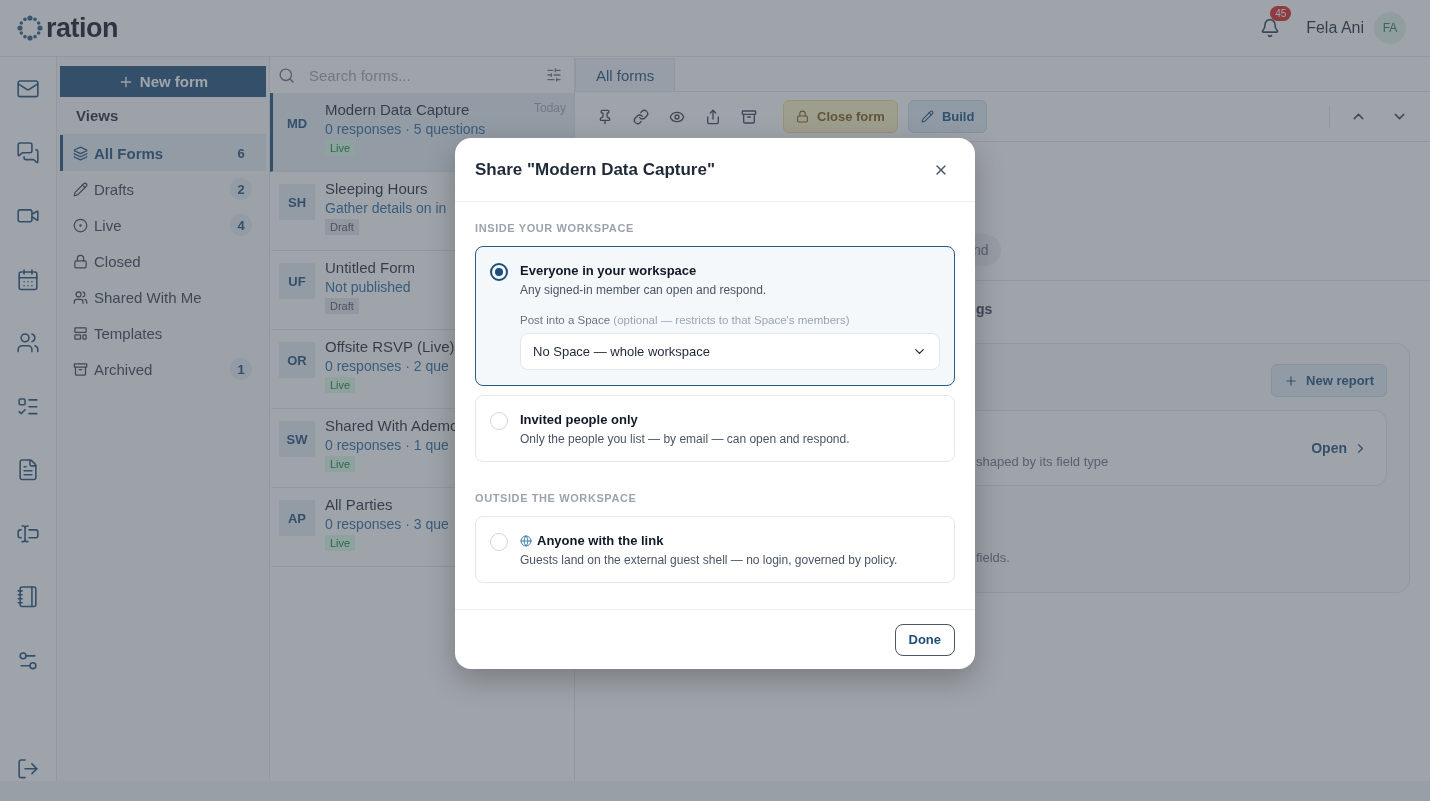 Image resolution: width=1430 pixels, height=801 pixels. I want to click on form-subtitle: 0 responses · 1 que, so click(387, 445).